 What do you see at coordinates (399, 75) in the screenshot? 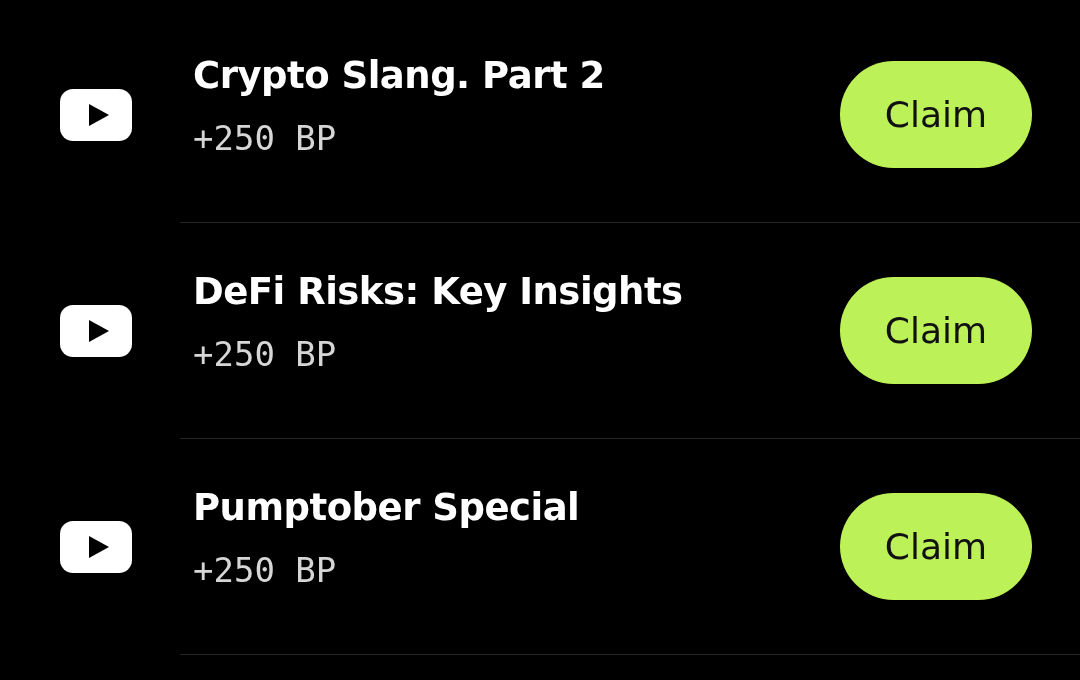
I see `task-title: Crypto Slang. Part 2` at bounding box center [399, 75].